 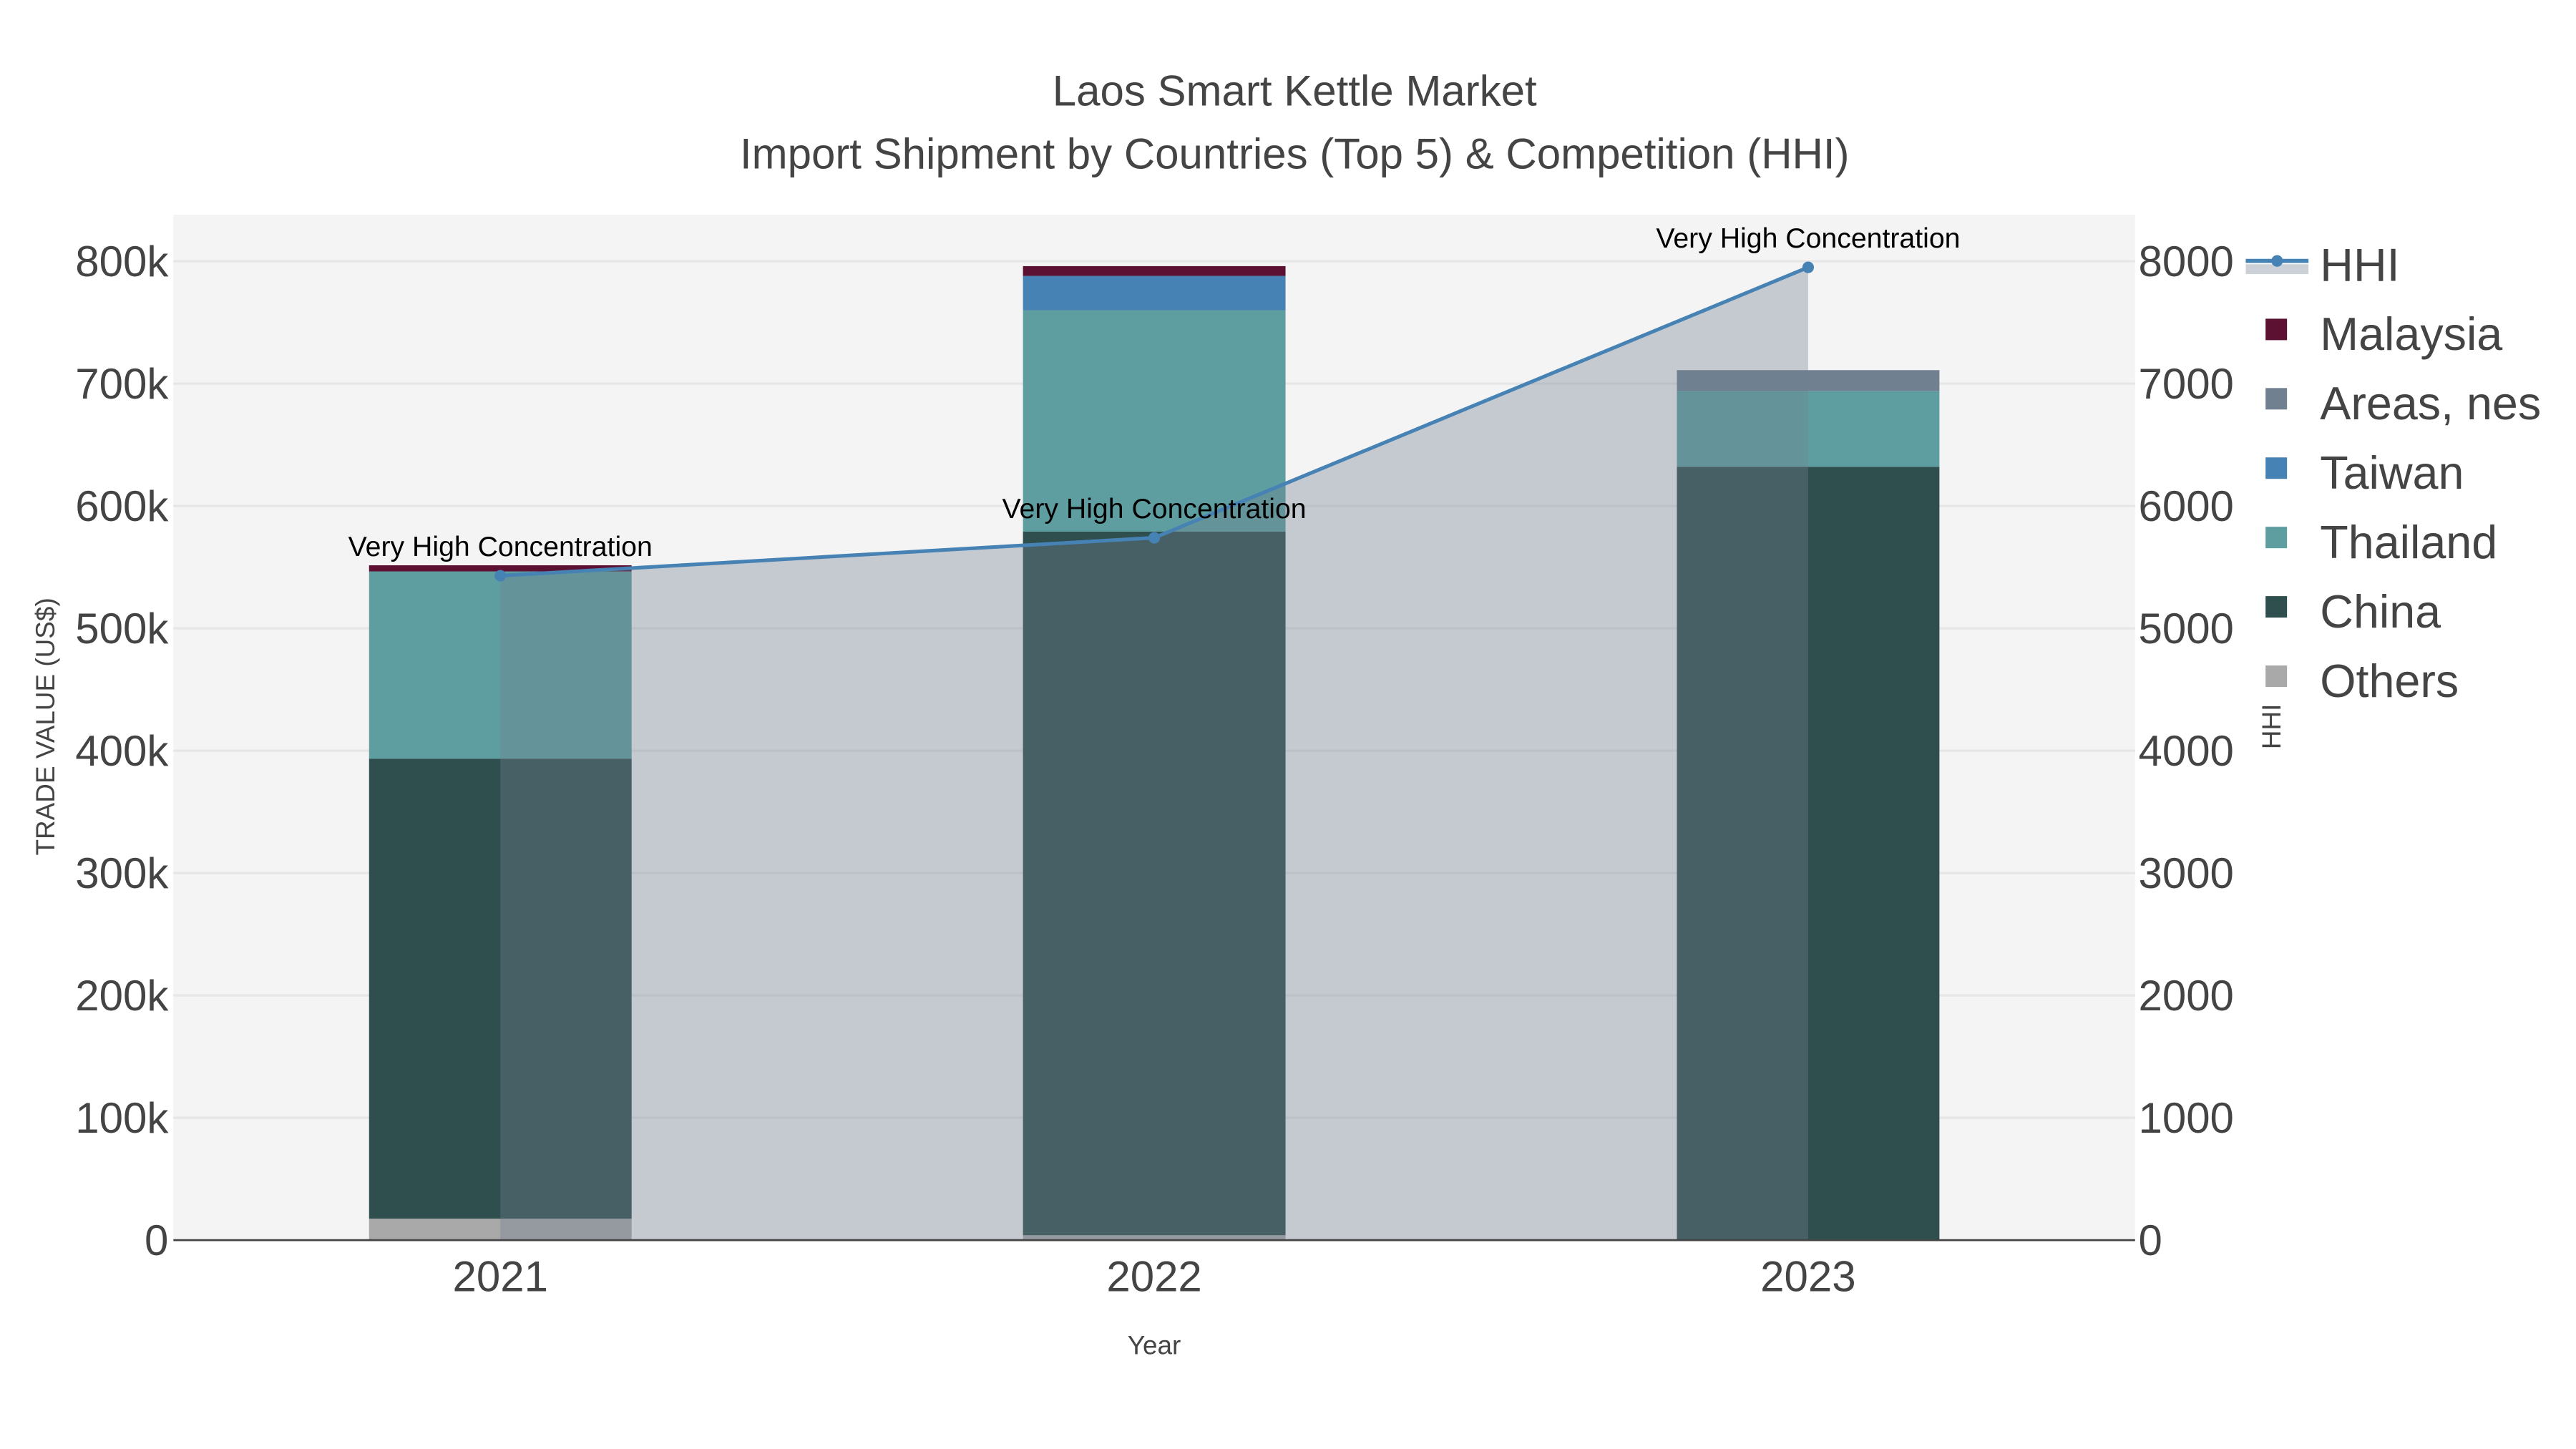 I want to click on y-tick-label: 0, so click(x=156, y=1240).